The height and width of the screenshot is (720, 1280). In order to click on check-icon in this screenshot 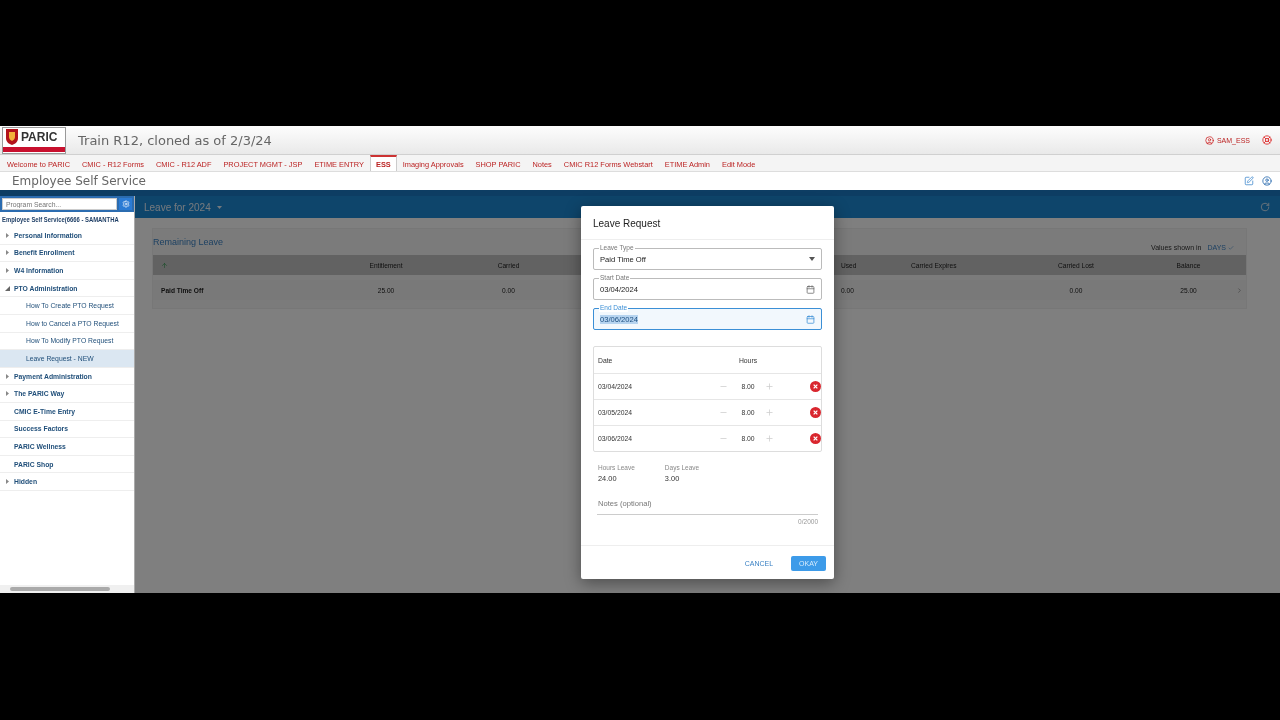, I will do `click(1231, 247)`.